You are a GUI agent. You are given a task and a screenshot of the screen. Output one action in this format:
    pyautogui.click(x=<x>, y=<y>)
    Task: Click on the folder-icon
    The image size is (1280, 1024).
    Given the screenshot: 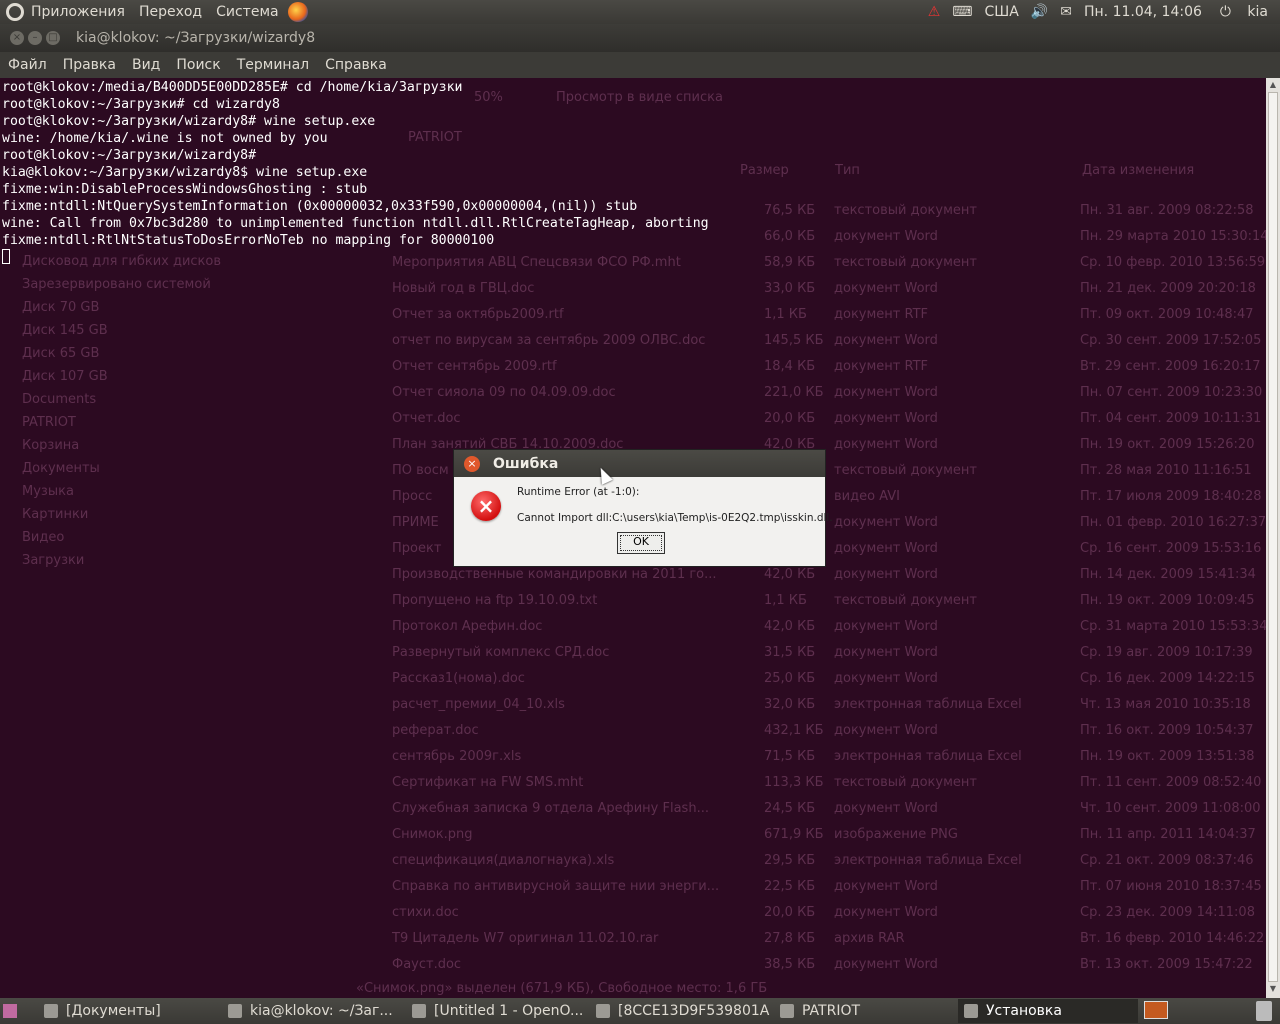 What is the action you would take?
    pyautogui.click(x=51, y=1011)
    